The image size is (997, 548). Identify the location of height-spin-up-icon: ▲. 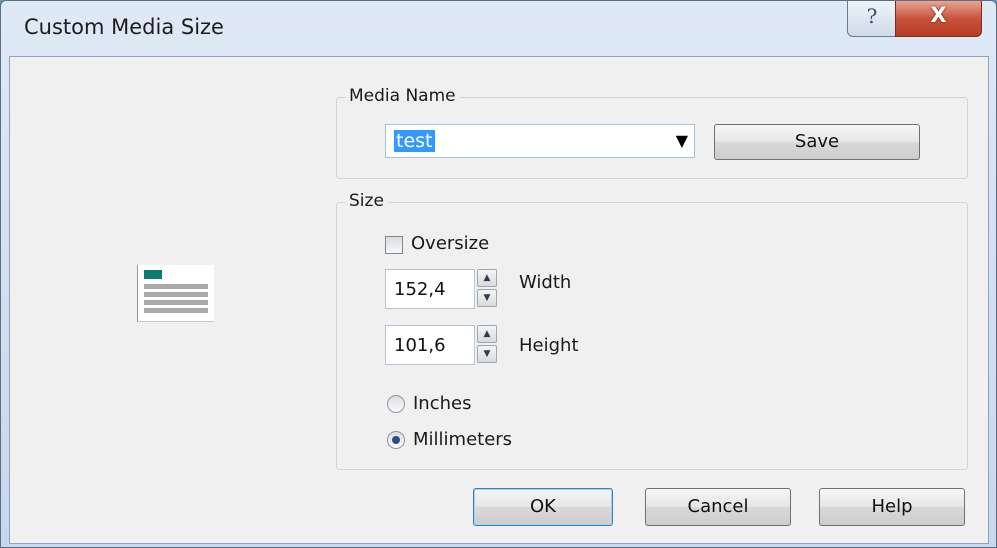
(487, 334).